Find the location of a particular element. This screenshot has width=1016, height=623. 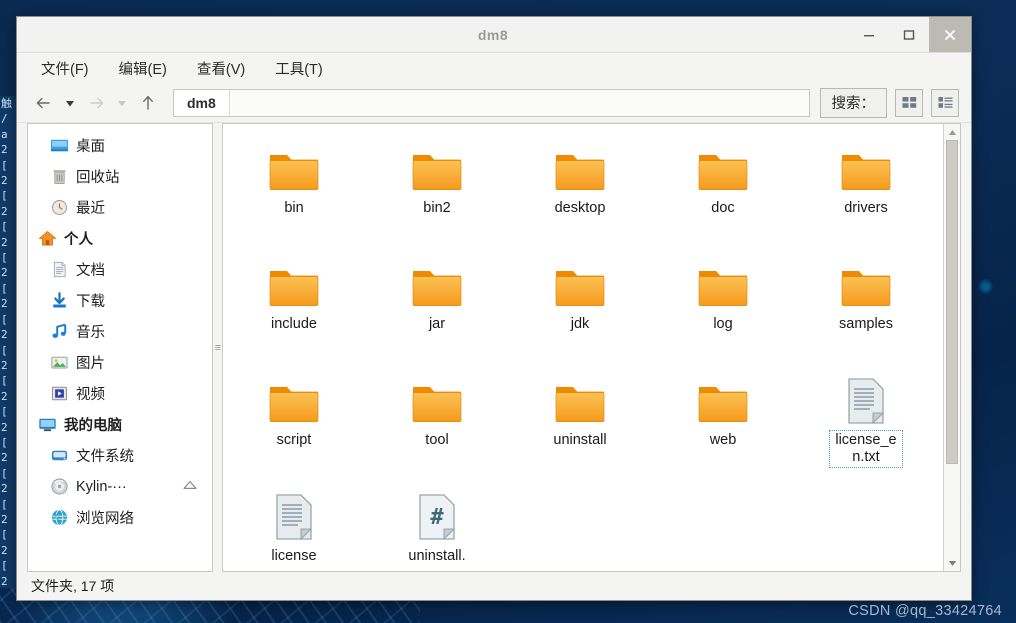

sidebar-item-computer: 我的电脑 is located at coordinates (120, 424).